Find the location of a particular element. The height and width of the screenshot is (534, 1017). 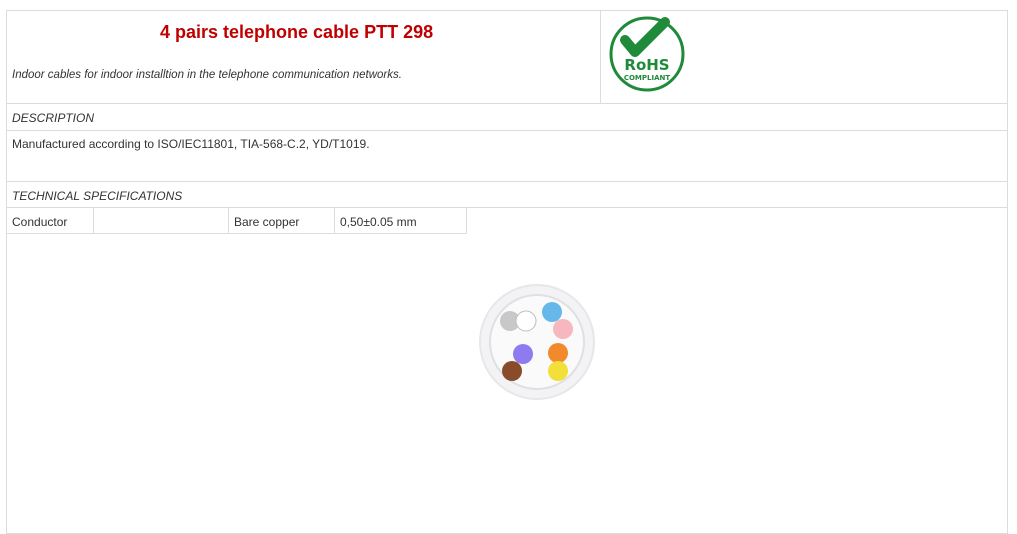

rohs-logo: RoHS COMPLIANT is located at coordinates (648, 54).